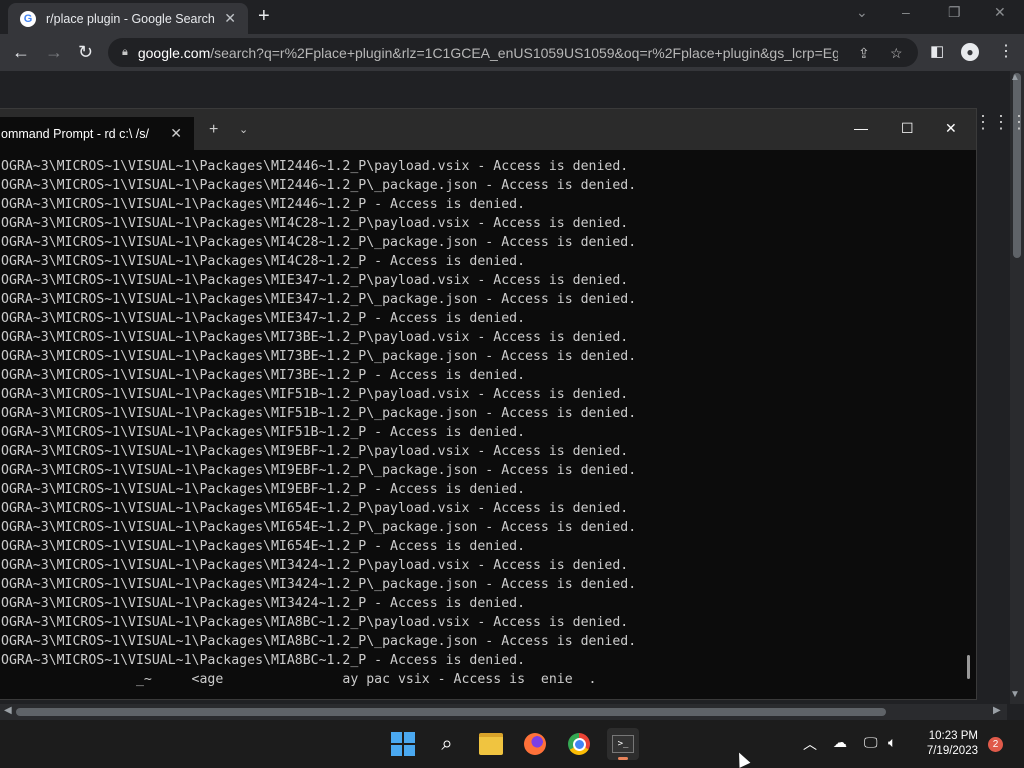  What do you see at coordinates (299, 679) in the screenshot?
I see `terminal-line: _~ <age ay pac vsix - Access is enie .` at bounding box center [299, 679].